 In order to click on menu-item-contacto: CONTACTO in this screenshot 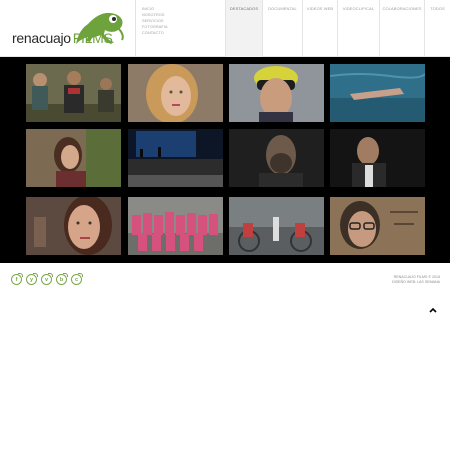, I will do `click(155, 33)`.